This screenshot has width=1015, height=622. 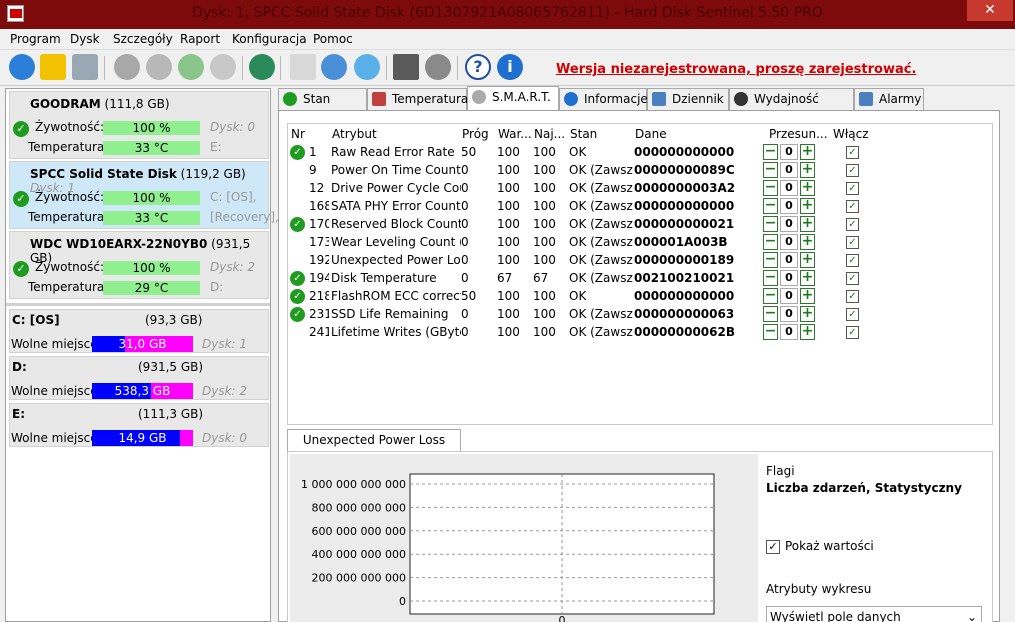 I want to click on menu-dysk: Dysk, so click(x=85, y=39).